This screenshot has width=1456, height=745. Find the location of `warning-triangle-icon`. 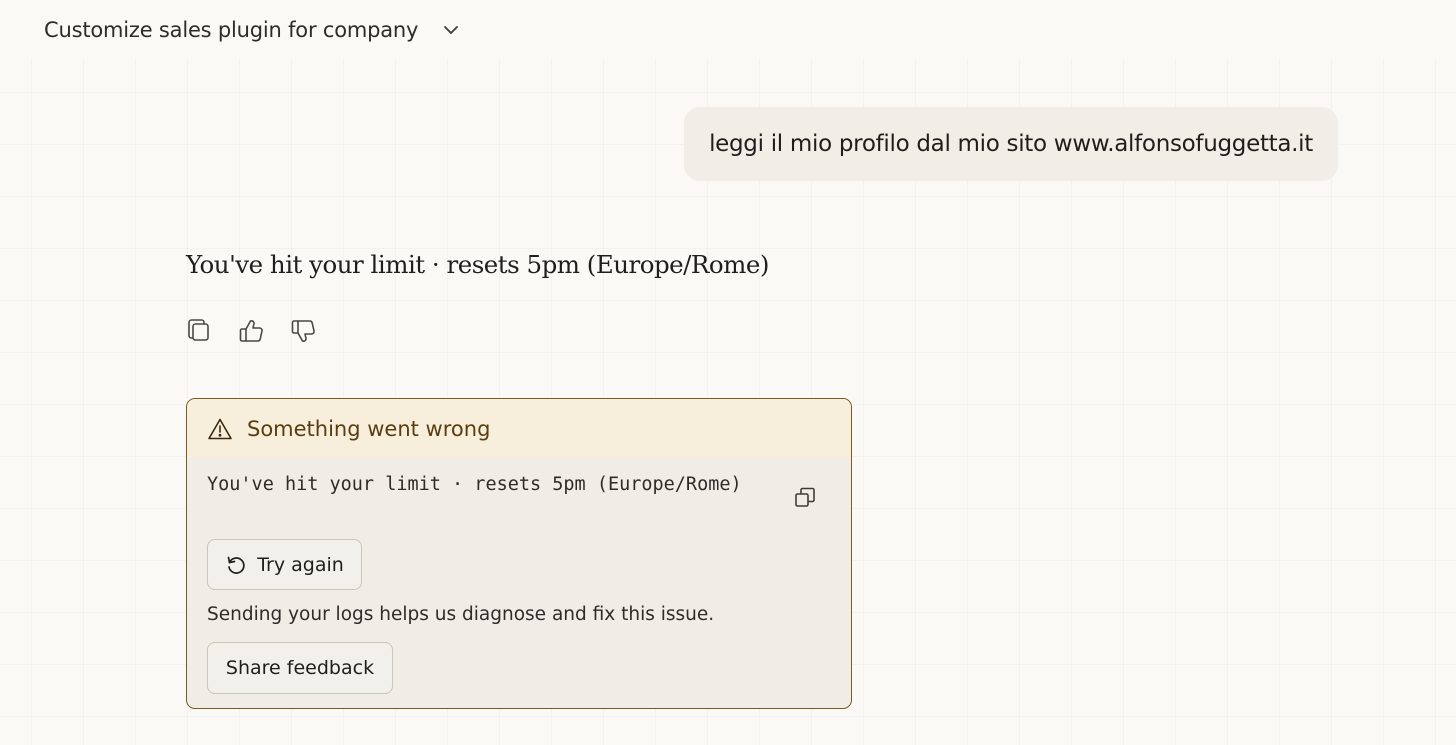

warning-triangle-icon is located at coordinates (220, 429).